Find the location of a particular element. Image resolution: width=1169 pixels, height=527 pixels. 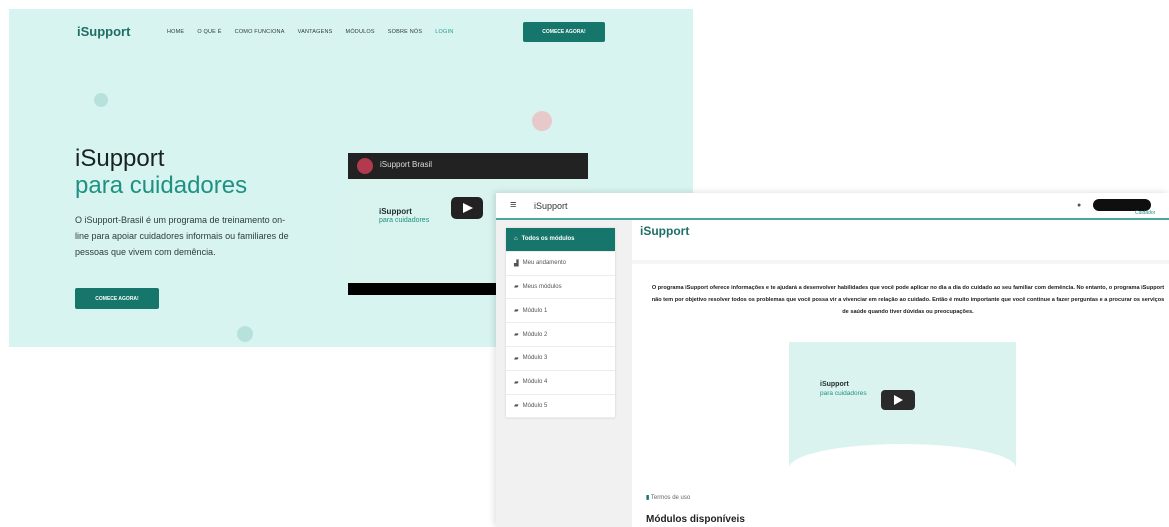

sidebar-item-modulo-4: ▰ Módulo 4 is located at coordinates (560, 383).